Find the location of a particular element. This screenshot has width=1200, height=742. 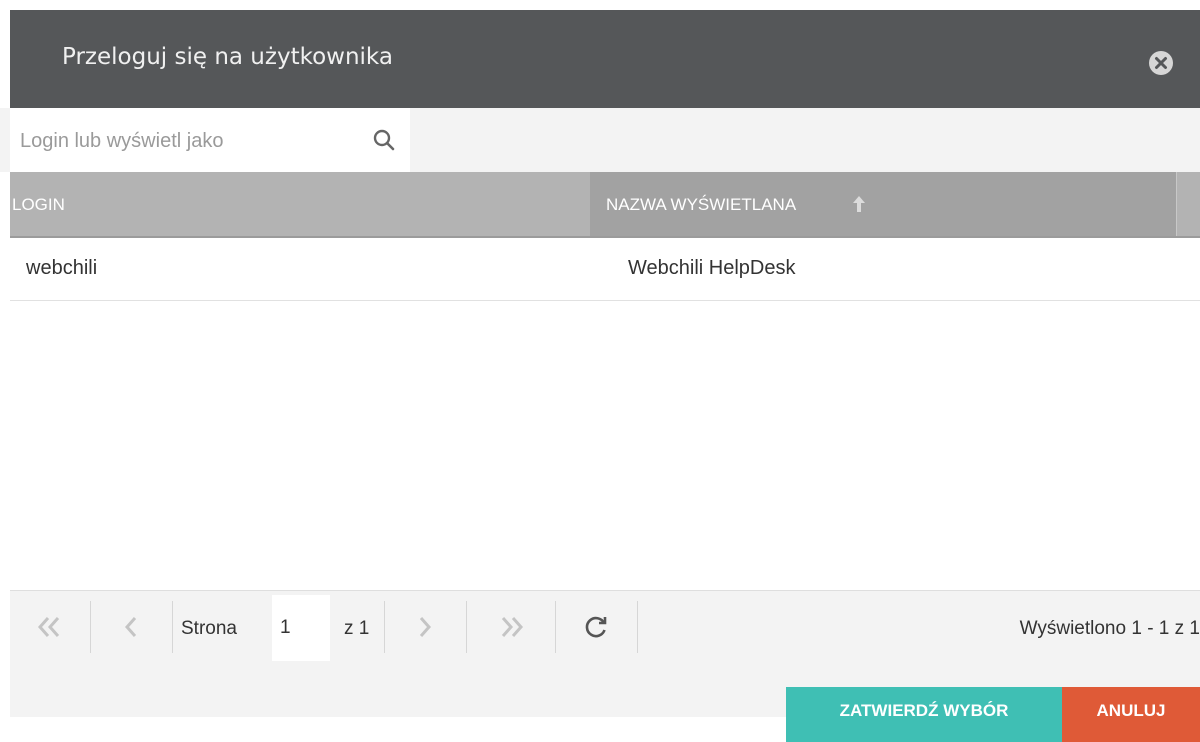

next-page-icon is located at coordinates (425, 627).